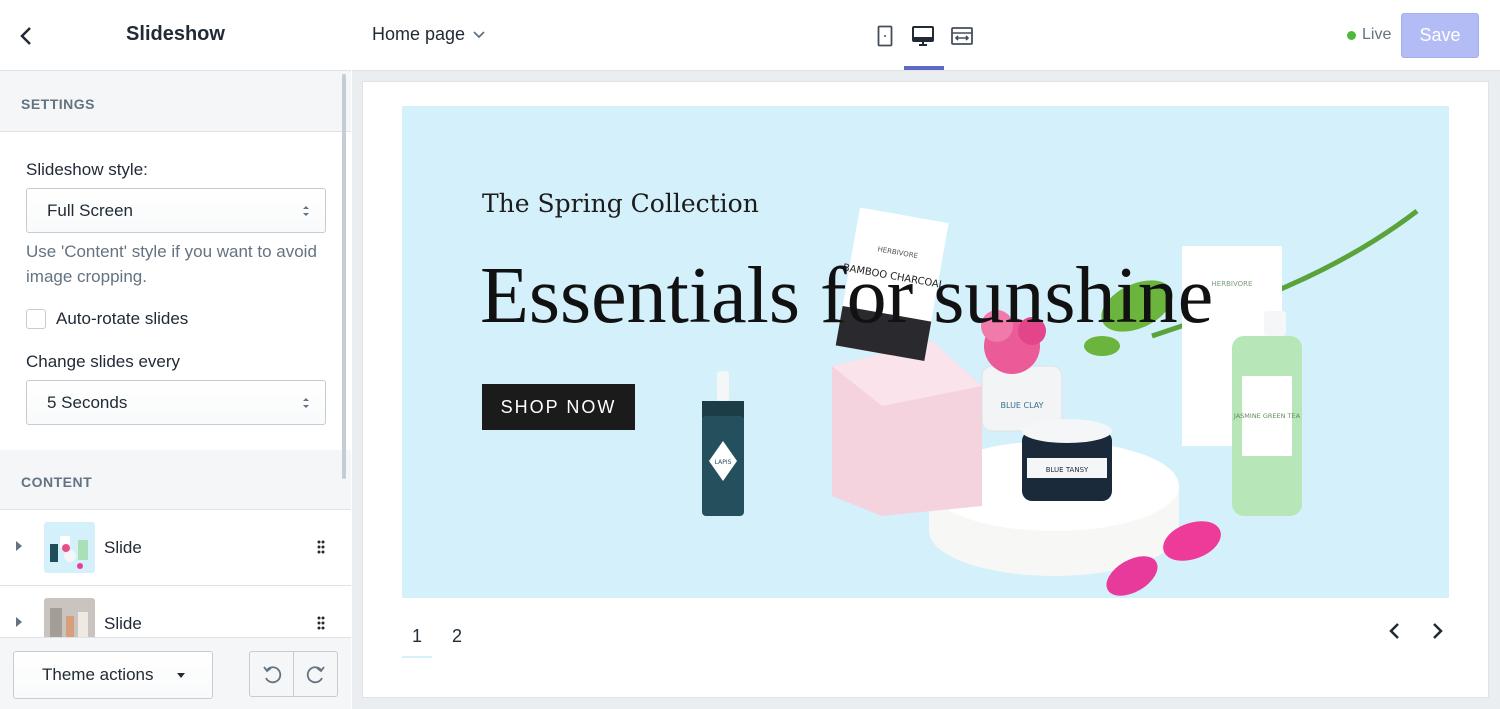 This screenshot has height=709, width=1500. I want to click on undo-redo-group, so click(293, 674).